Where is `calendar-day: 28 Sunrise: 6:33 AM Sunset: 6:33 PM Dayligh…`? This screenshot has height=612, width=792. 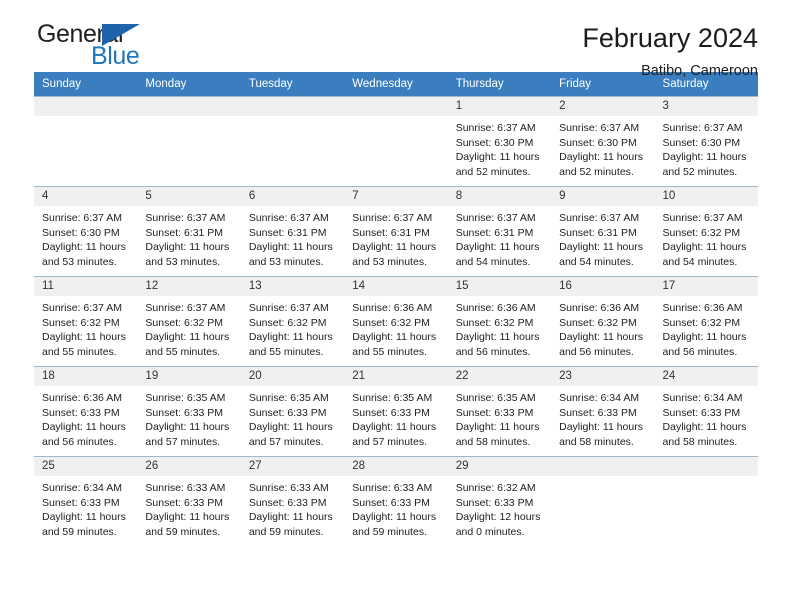 calendar-day: 28 Sunrise: 6:33 AM Sunset: 6:33 PM Dayligh… is located at coordinates (396, 501).